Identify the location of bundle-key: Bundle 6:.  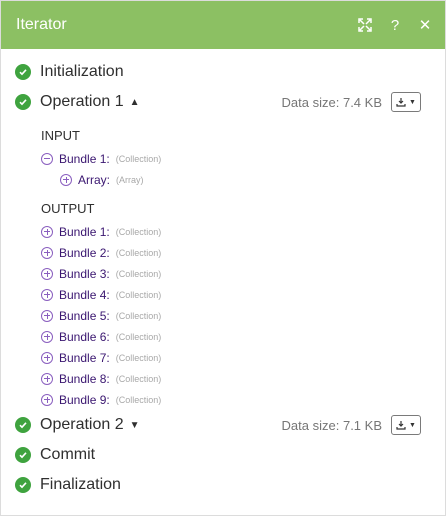
(84, 336).